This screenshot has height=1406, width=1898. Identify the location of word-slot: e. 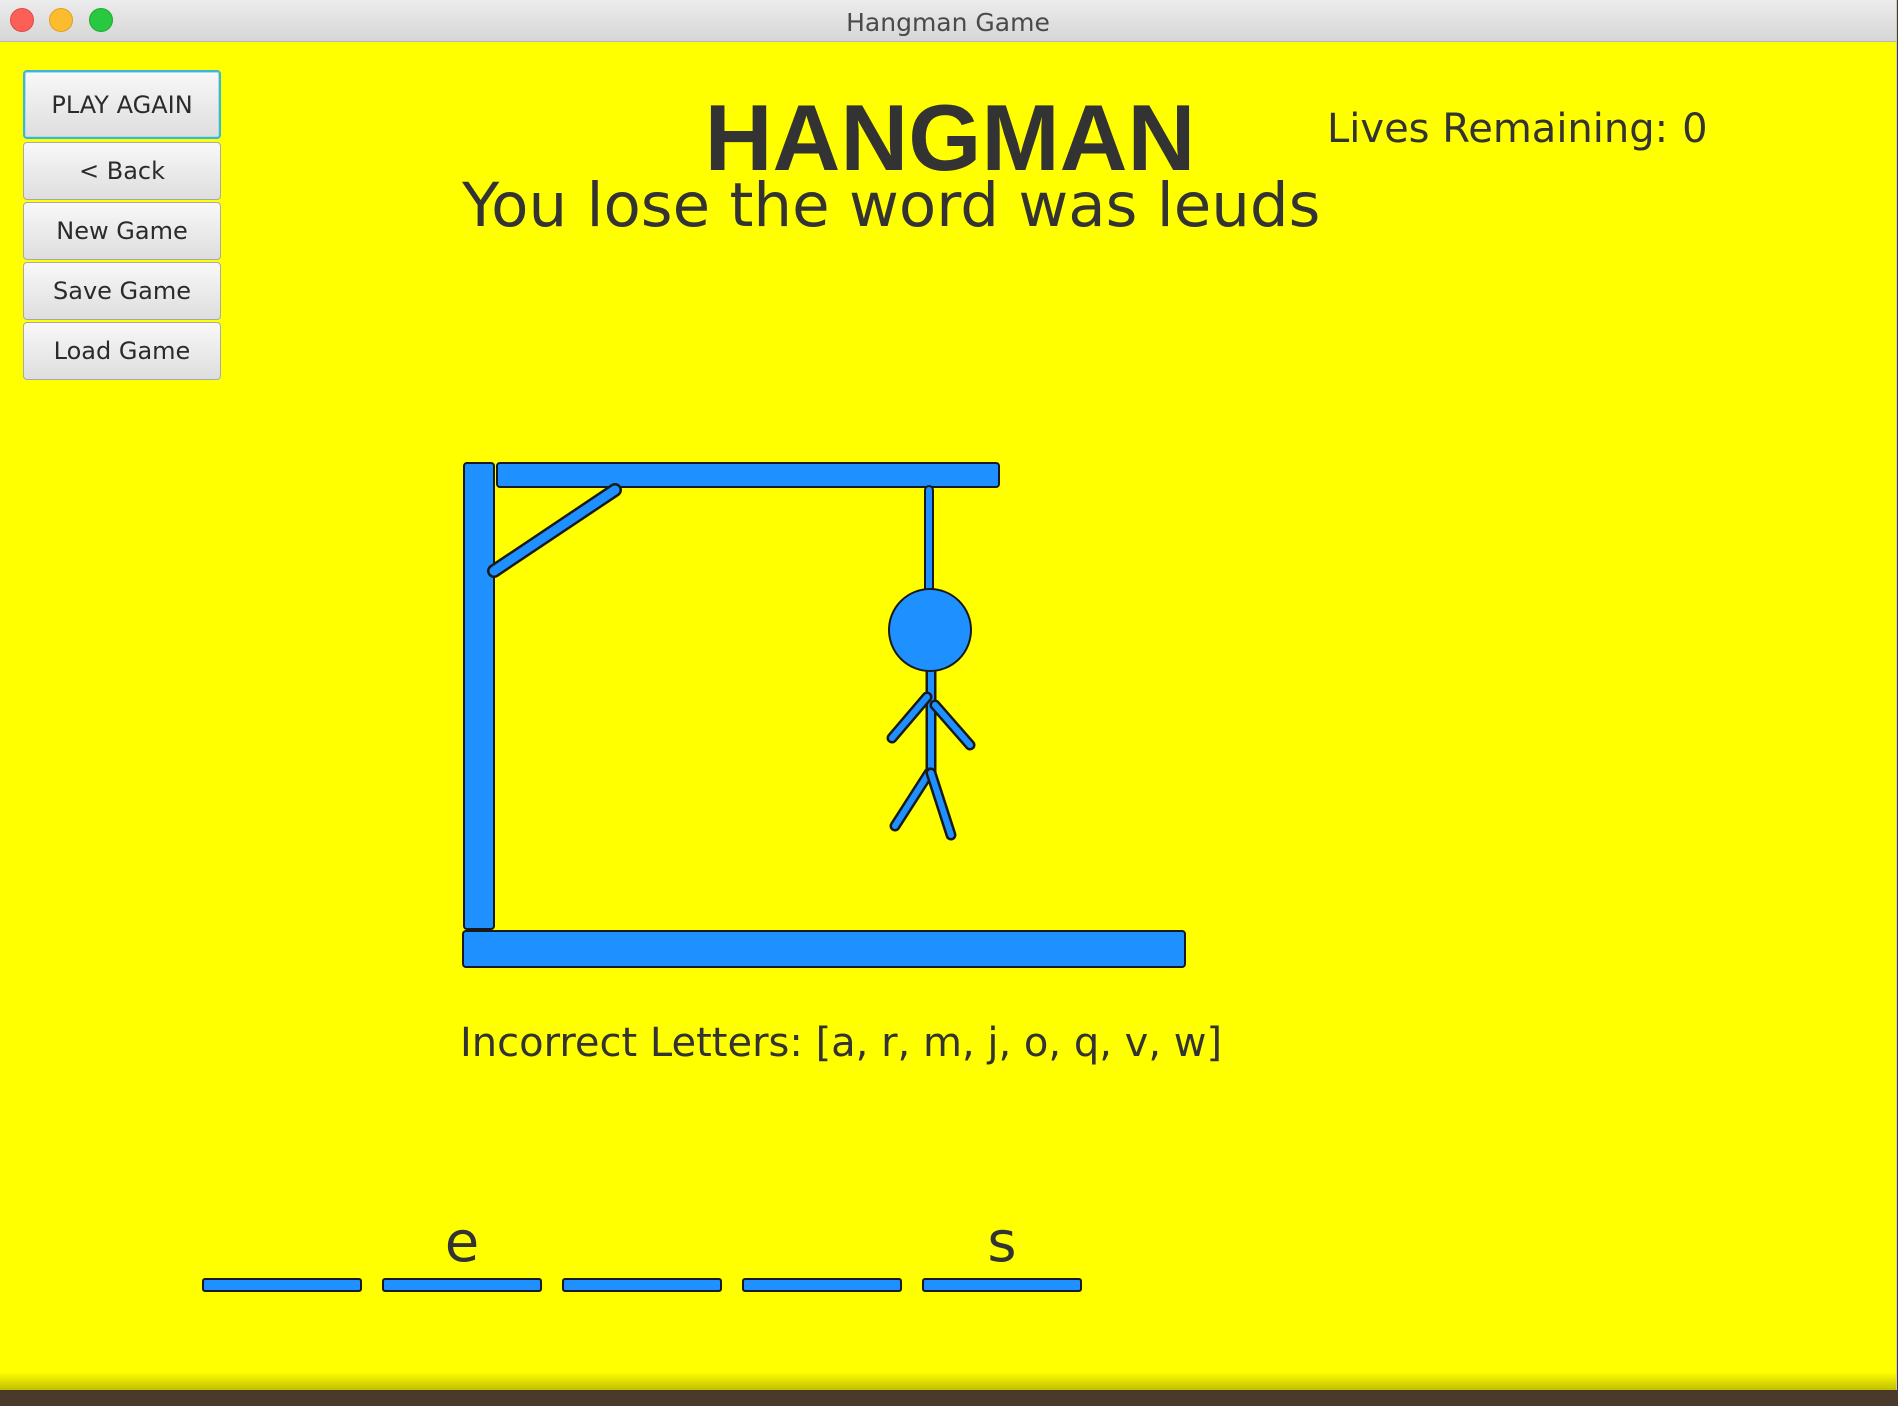
(462, 1252).